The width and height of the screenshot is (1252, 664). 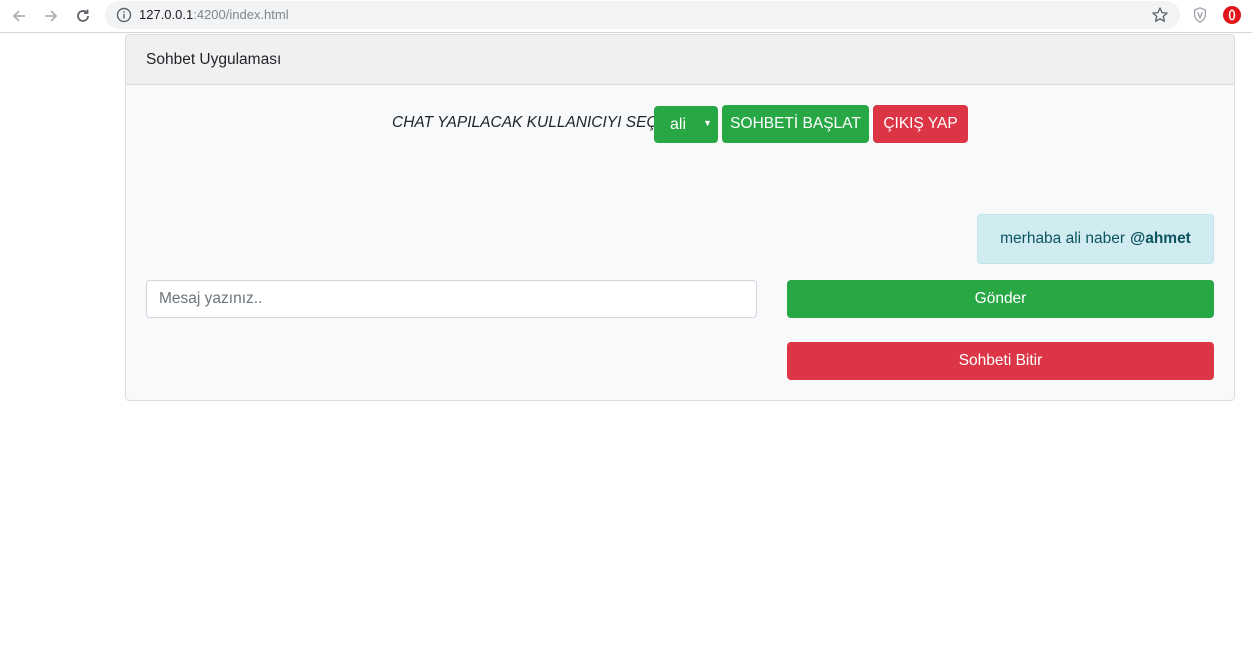 I want to click on url-text: 127.0.0.1:4200/index.html, so click(x=214, y=14).